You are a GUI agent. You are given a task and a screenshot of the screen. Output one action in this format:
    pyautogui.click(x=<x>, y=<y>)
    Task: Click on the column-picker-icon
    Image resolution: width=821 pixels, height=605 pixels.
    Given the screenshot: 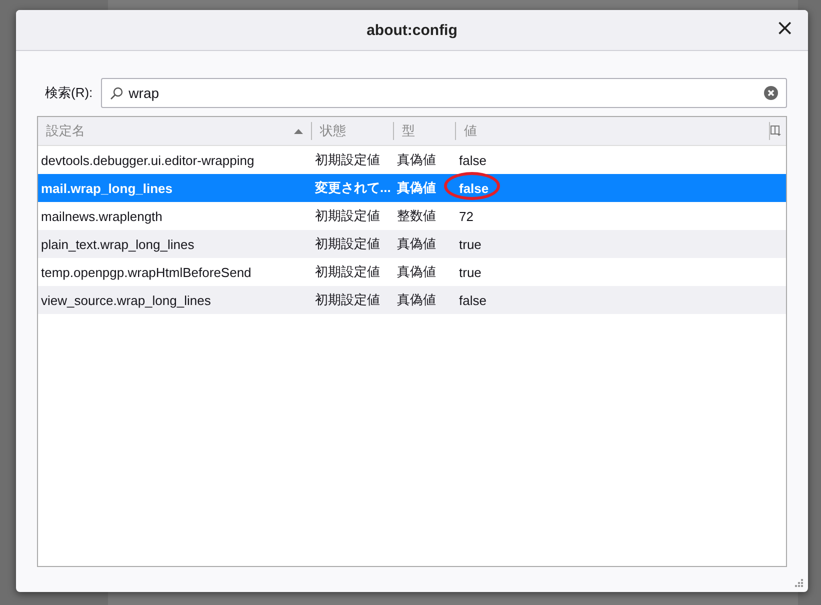 What is the action you would take?
    pyautogui.click(x=776, y=131)
    